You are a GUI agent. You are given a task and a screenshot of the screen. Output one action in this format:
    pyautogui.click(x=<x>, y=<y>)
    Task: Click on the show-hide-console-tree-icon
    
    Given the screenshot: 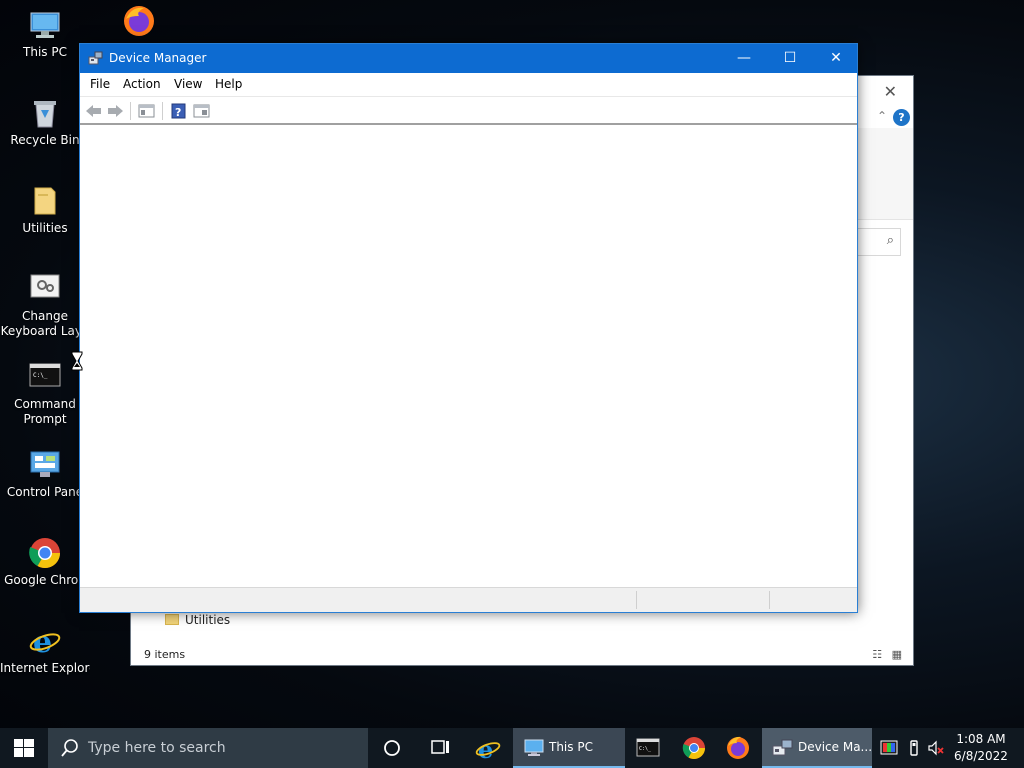 What is the action you would take?
    pyautogui.click(x=146, y=111)
    